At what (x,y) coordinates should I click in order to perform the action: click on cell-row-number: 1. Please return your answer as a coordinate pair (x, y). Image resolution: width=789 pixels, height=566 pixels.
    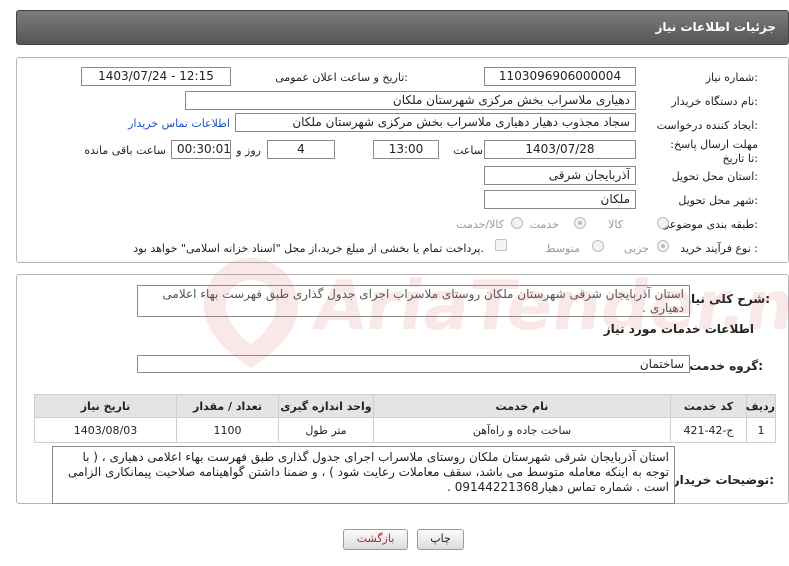
    Looking at the image, I should click on (761, 430).